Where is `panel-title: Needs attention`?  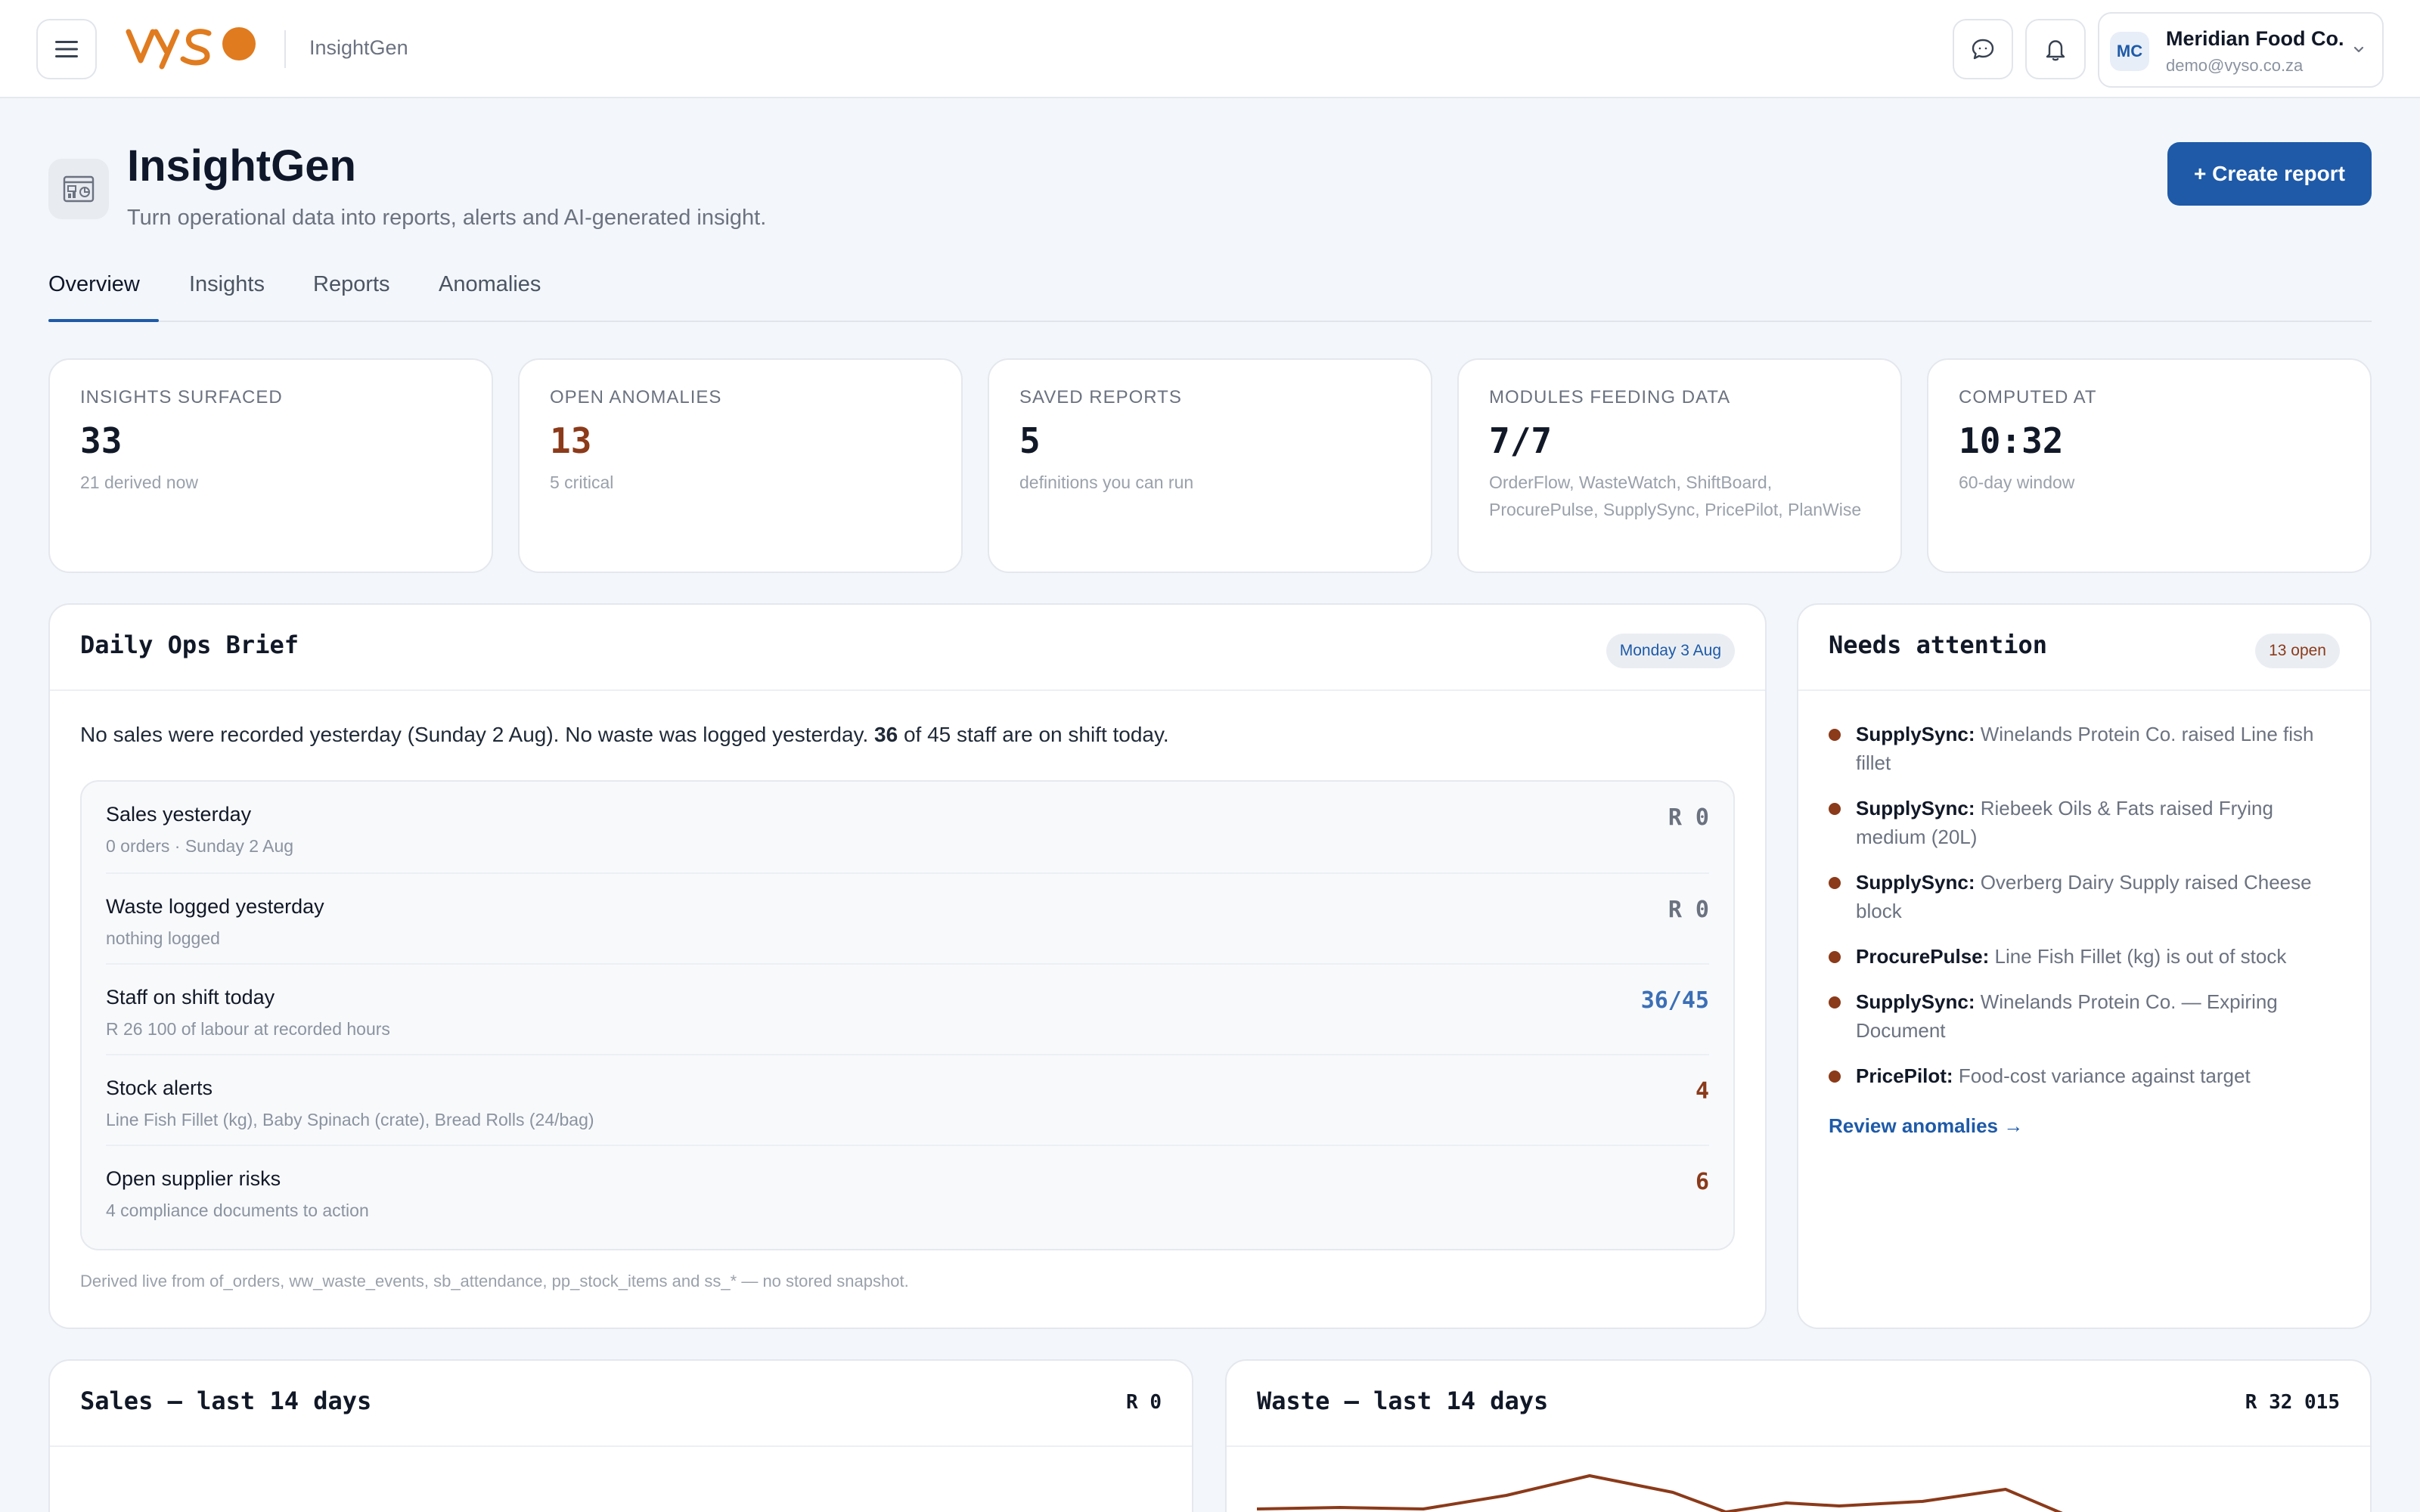
panel-title: Needs attention is located at coordinates (1938, 645).